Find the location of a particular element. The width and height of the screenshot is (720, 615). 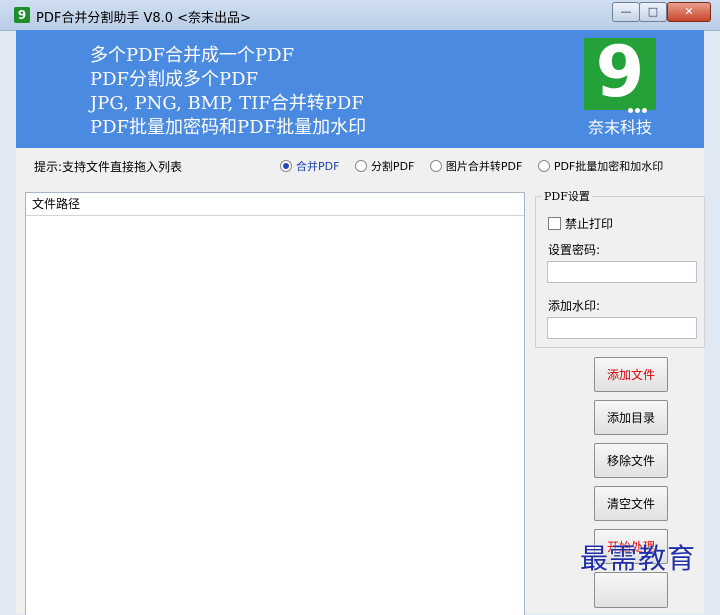

radio-image-to-pdf: 图片合并转PDF is located at coordinates (475, 166).